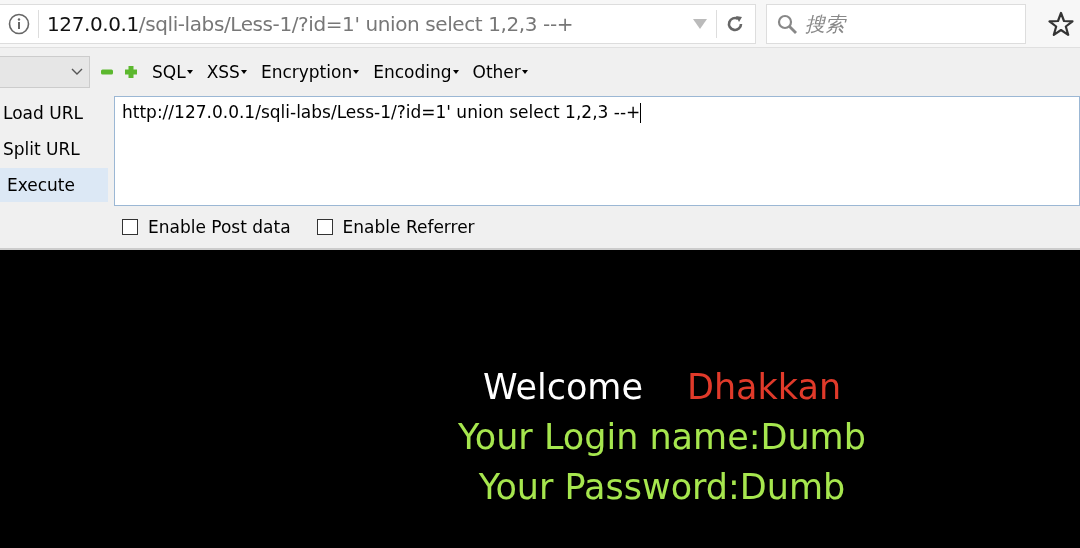 The image size is (1080, 548). Describe the element at coordinates (764, 387) in the screenshot. I see `user-name: Dhakkan` at that location.